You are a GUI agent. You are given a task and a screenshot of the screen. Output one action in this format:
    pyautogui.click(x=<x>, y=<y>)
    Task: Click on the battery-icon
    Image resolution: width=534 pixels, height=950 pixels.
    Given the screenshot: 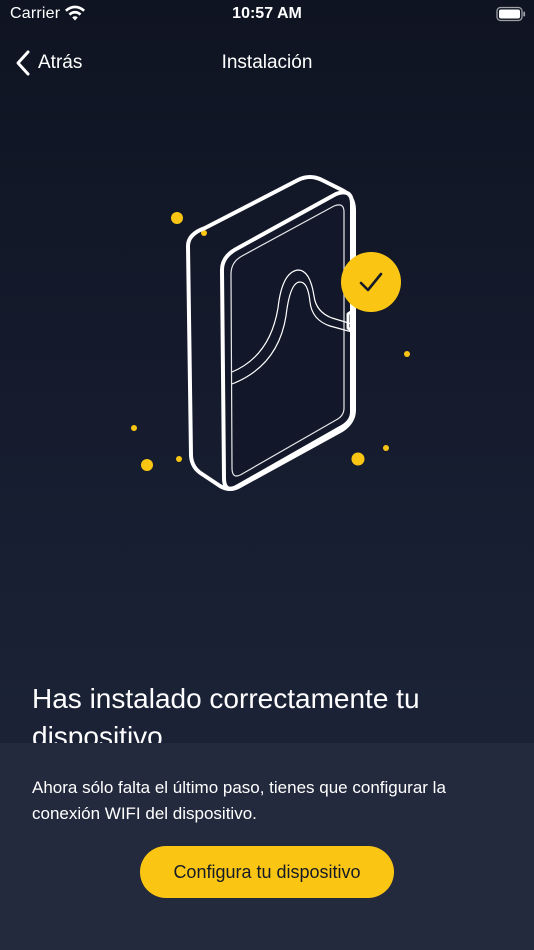 What is the action you would take?
    pyautogui.click(x=511, y=14)
    